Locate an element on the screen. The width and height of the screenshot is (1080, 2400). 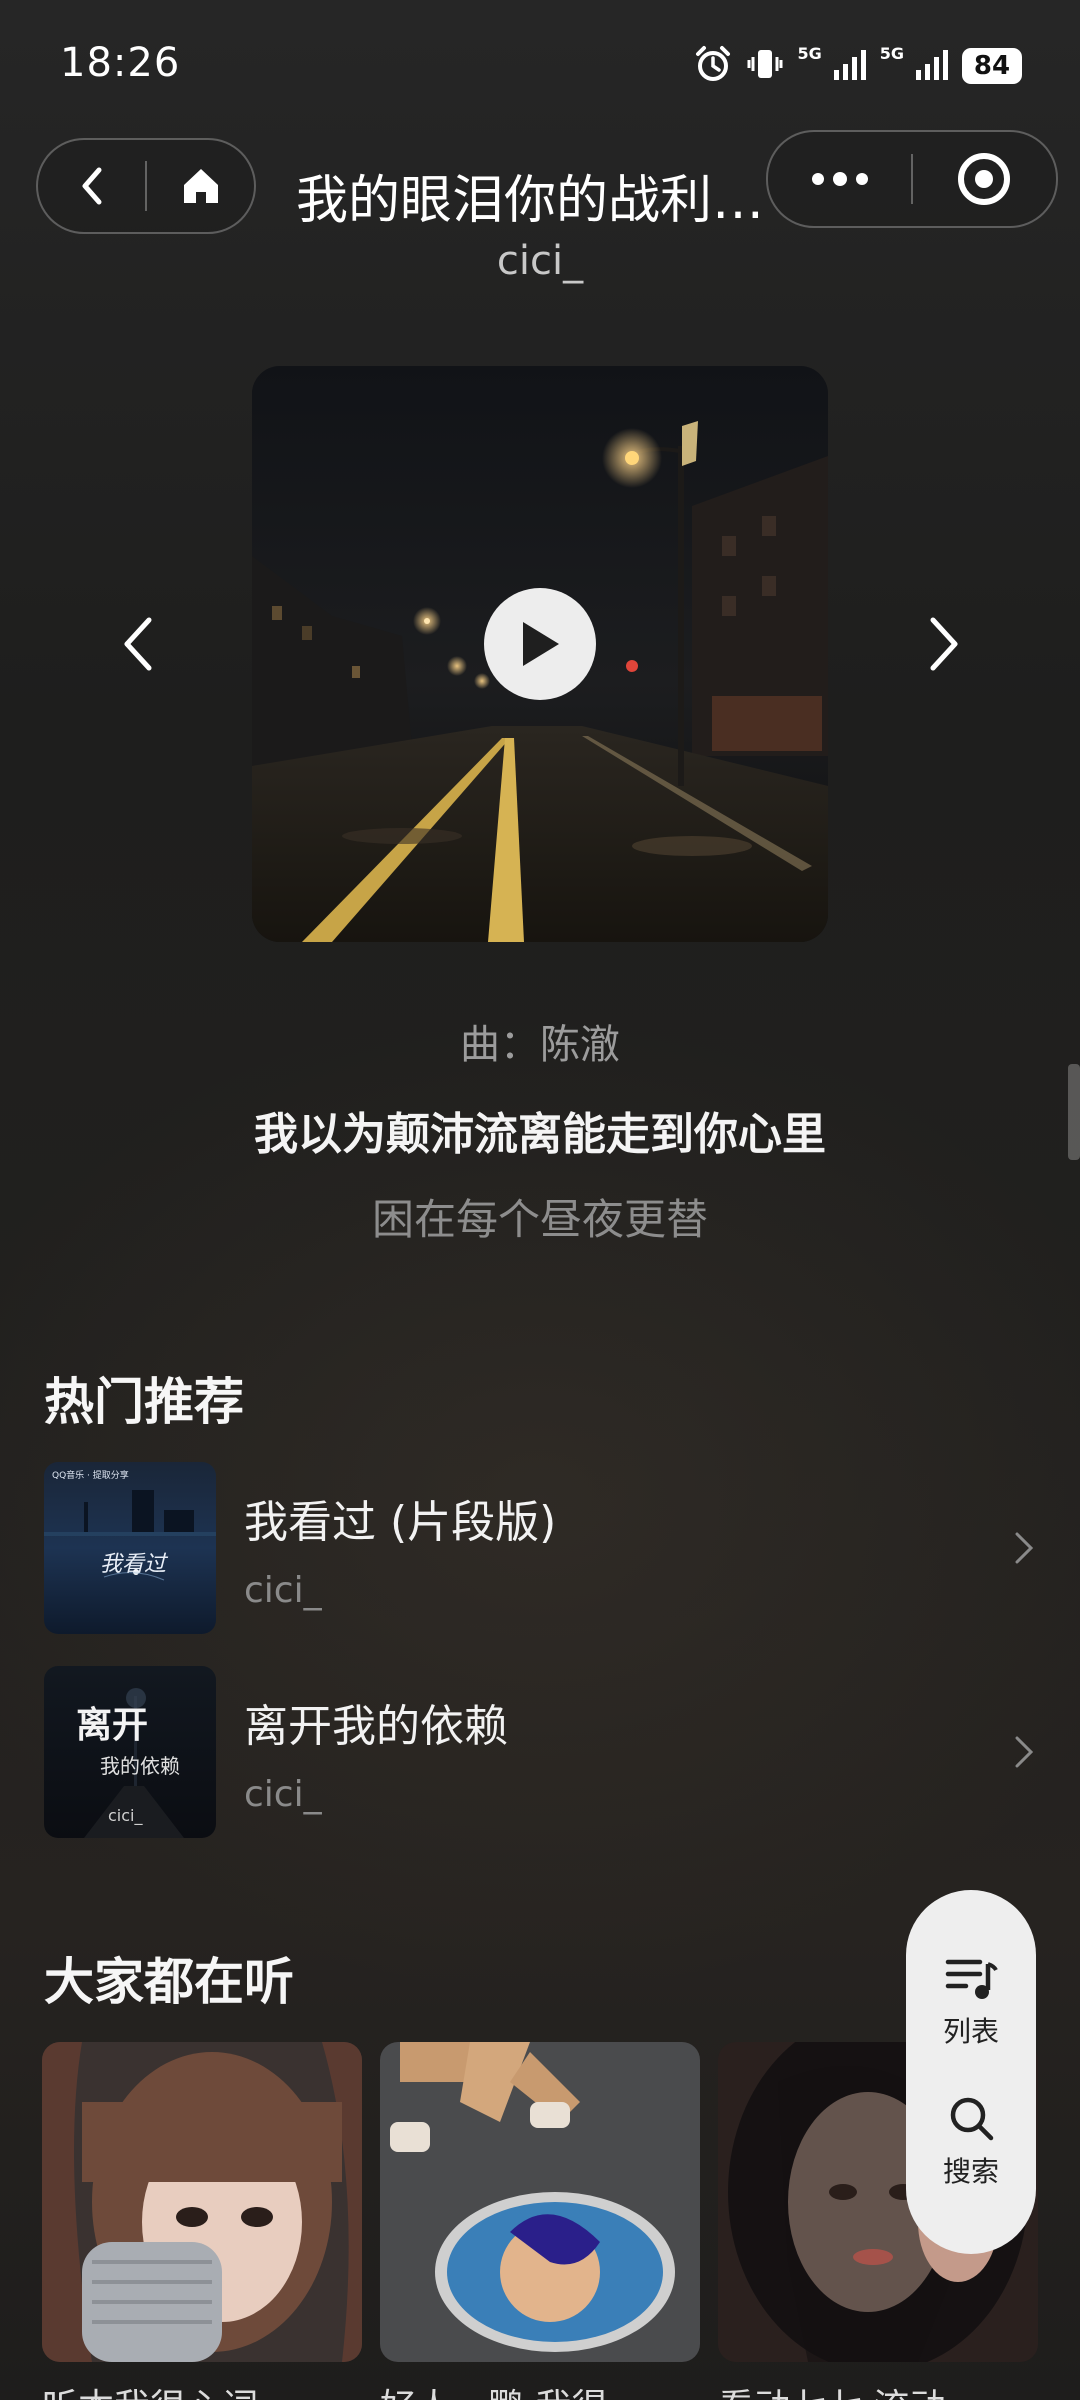
home-button is located at coordinates (200, 186).